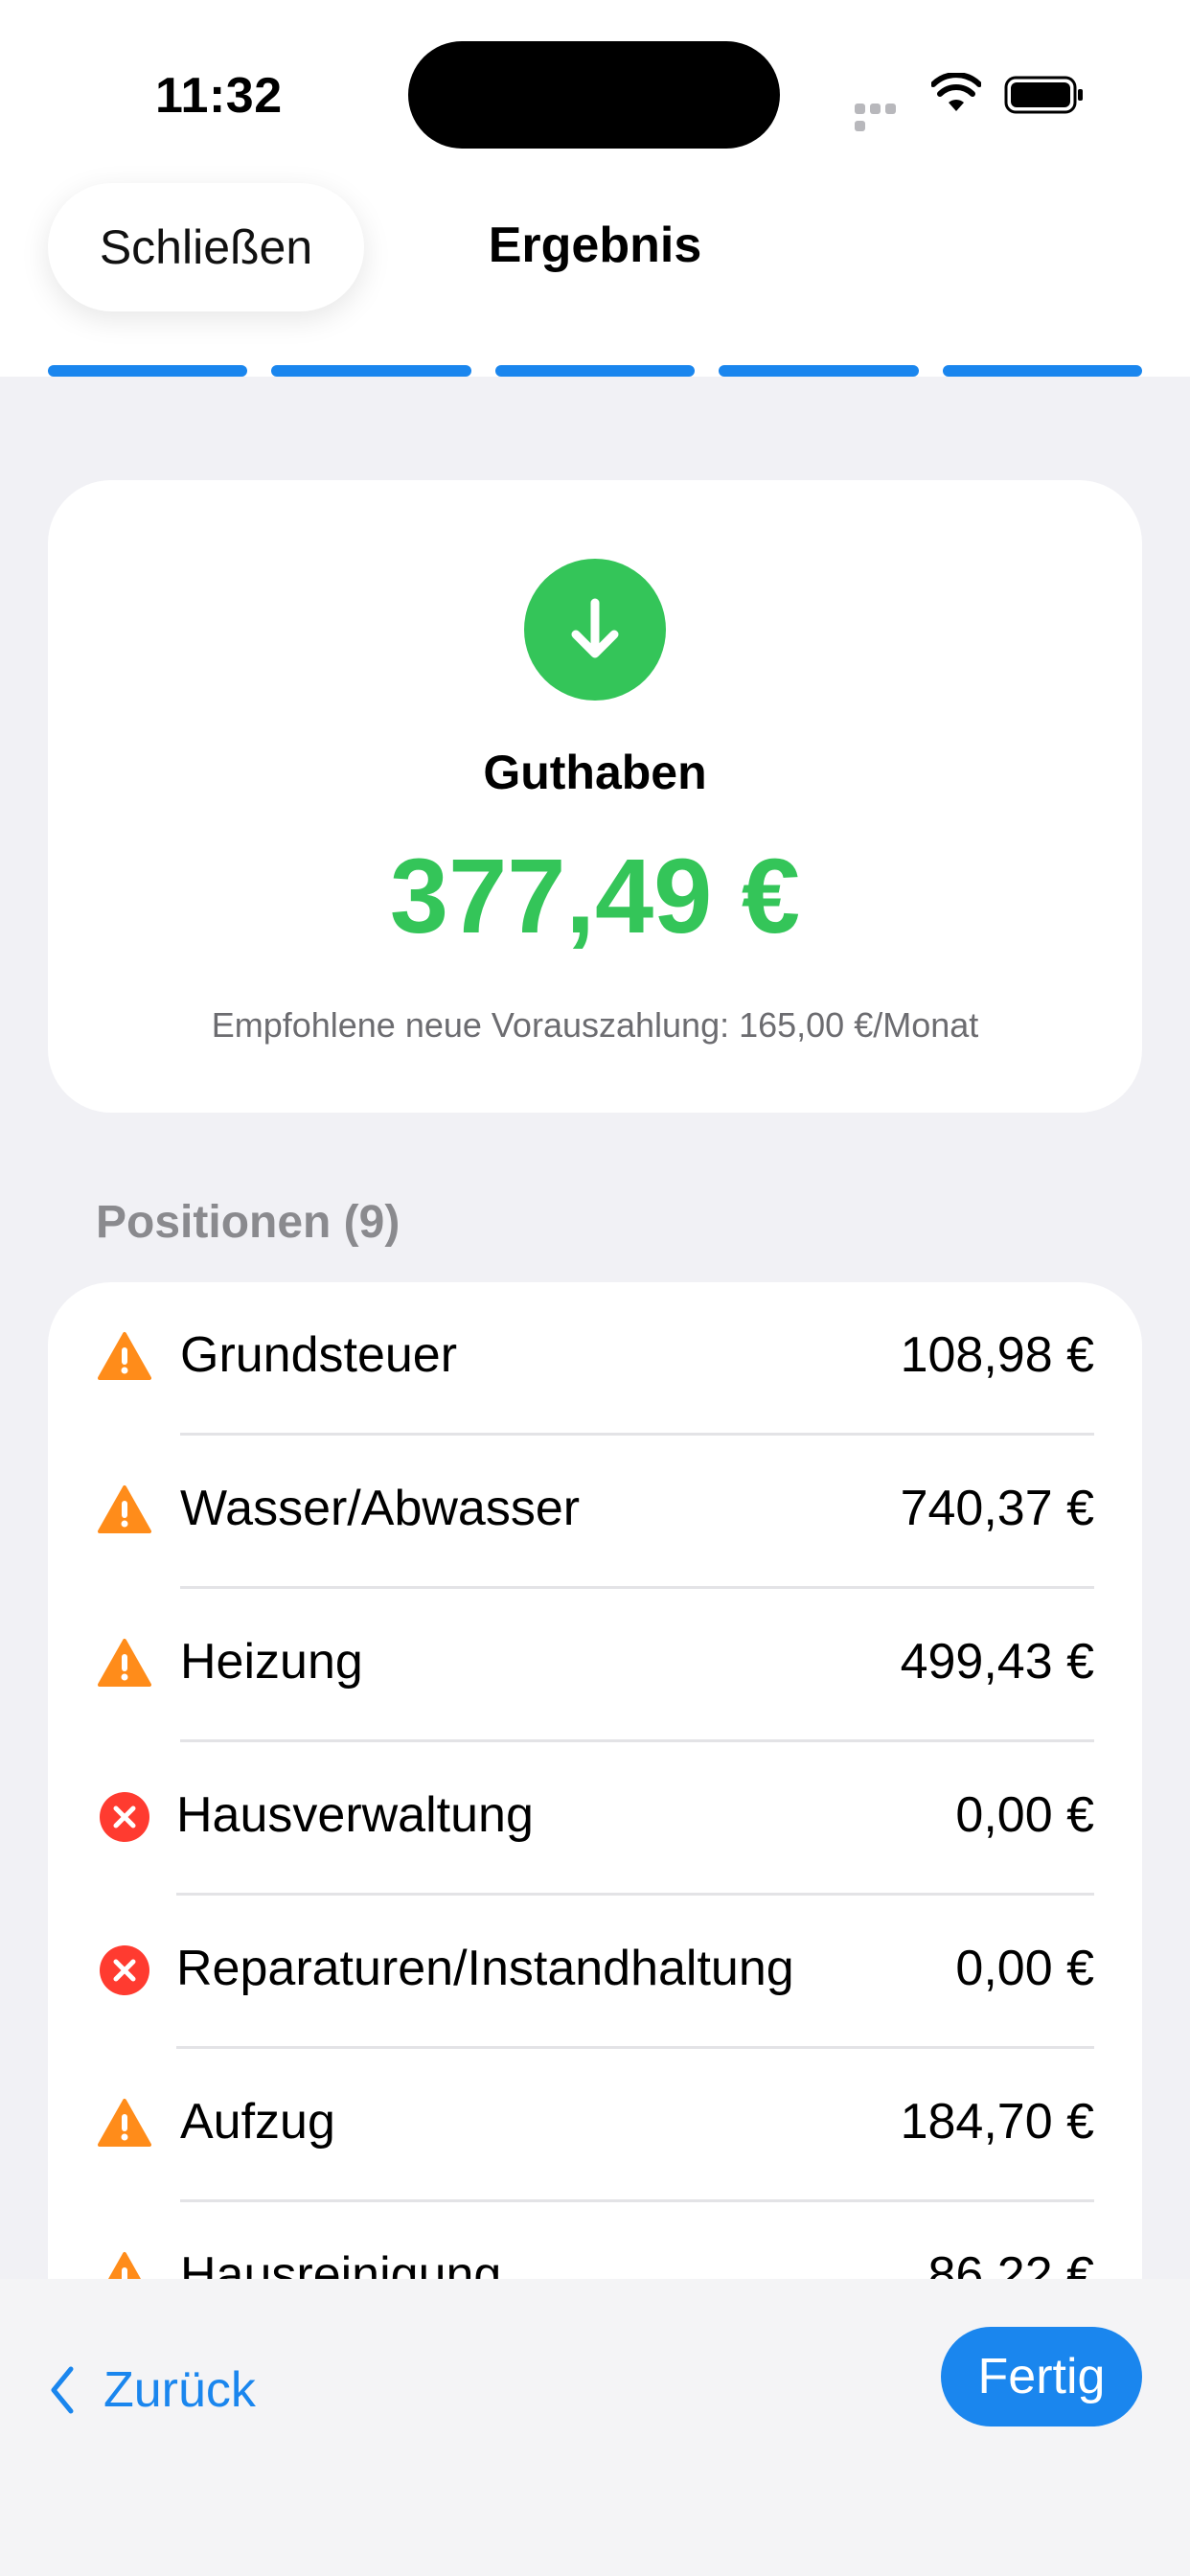 This screenshot has width=1190, height=2576. What do you see at coordinates (595, 772) in the screenshot?
I see `result-label: Guthaben` at bounding box center [595, 772].